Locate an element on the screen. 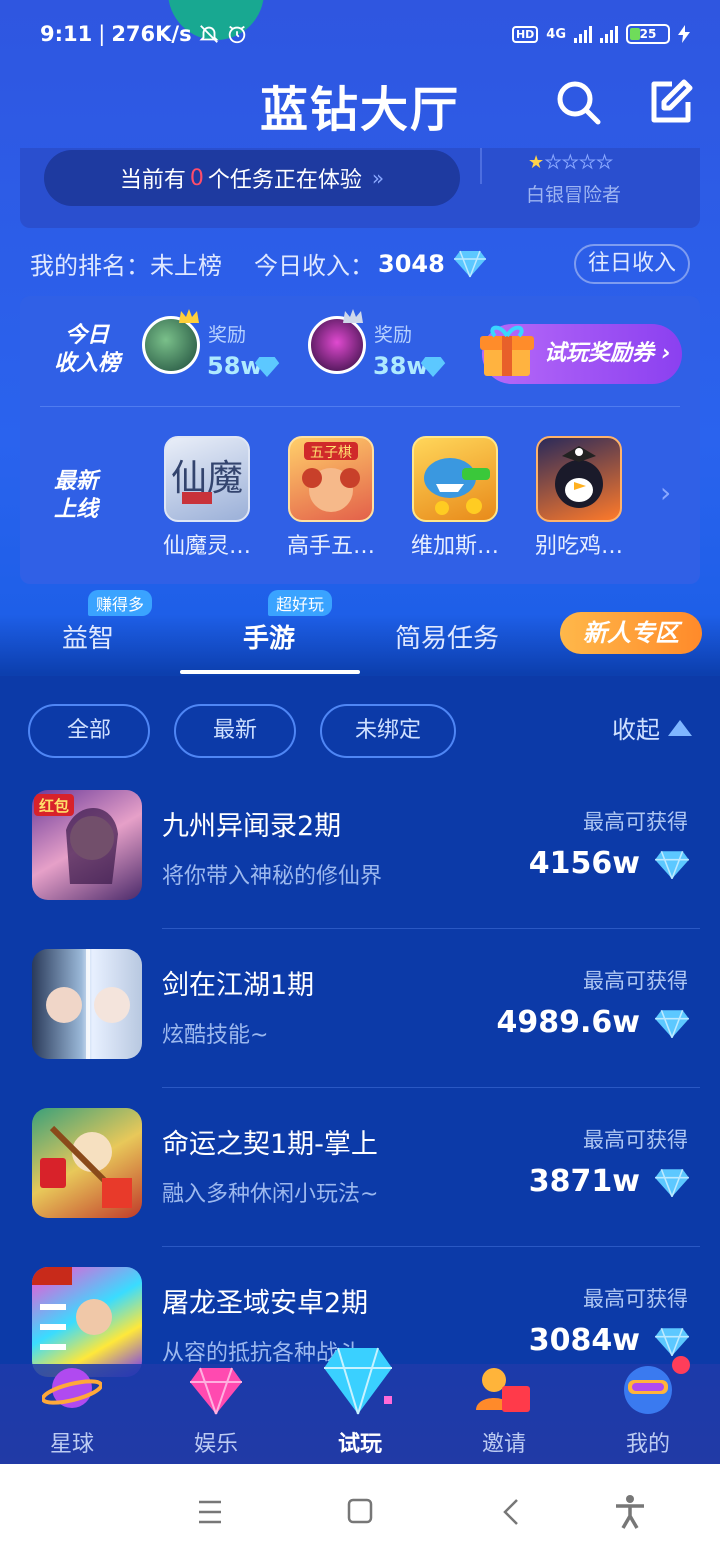  task-card: 当前有 0 个任务正在体验 » ★★★★★ 白银冒险者 is located at coordinates (360, 188).